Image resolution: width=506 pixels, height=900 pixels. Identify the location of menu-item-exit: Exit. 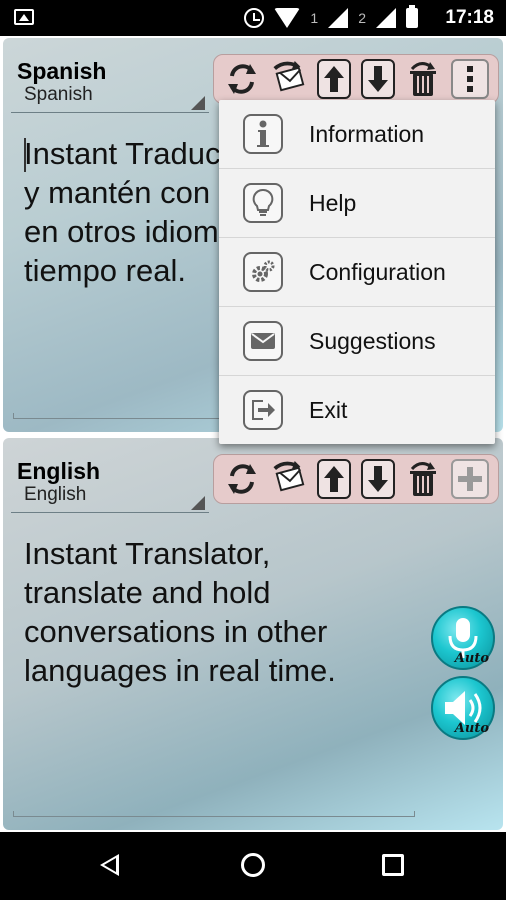
(357, 410).